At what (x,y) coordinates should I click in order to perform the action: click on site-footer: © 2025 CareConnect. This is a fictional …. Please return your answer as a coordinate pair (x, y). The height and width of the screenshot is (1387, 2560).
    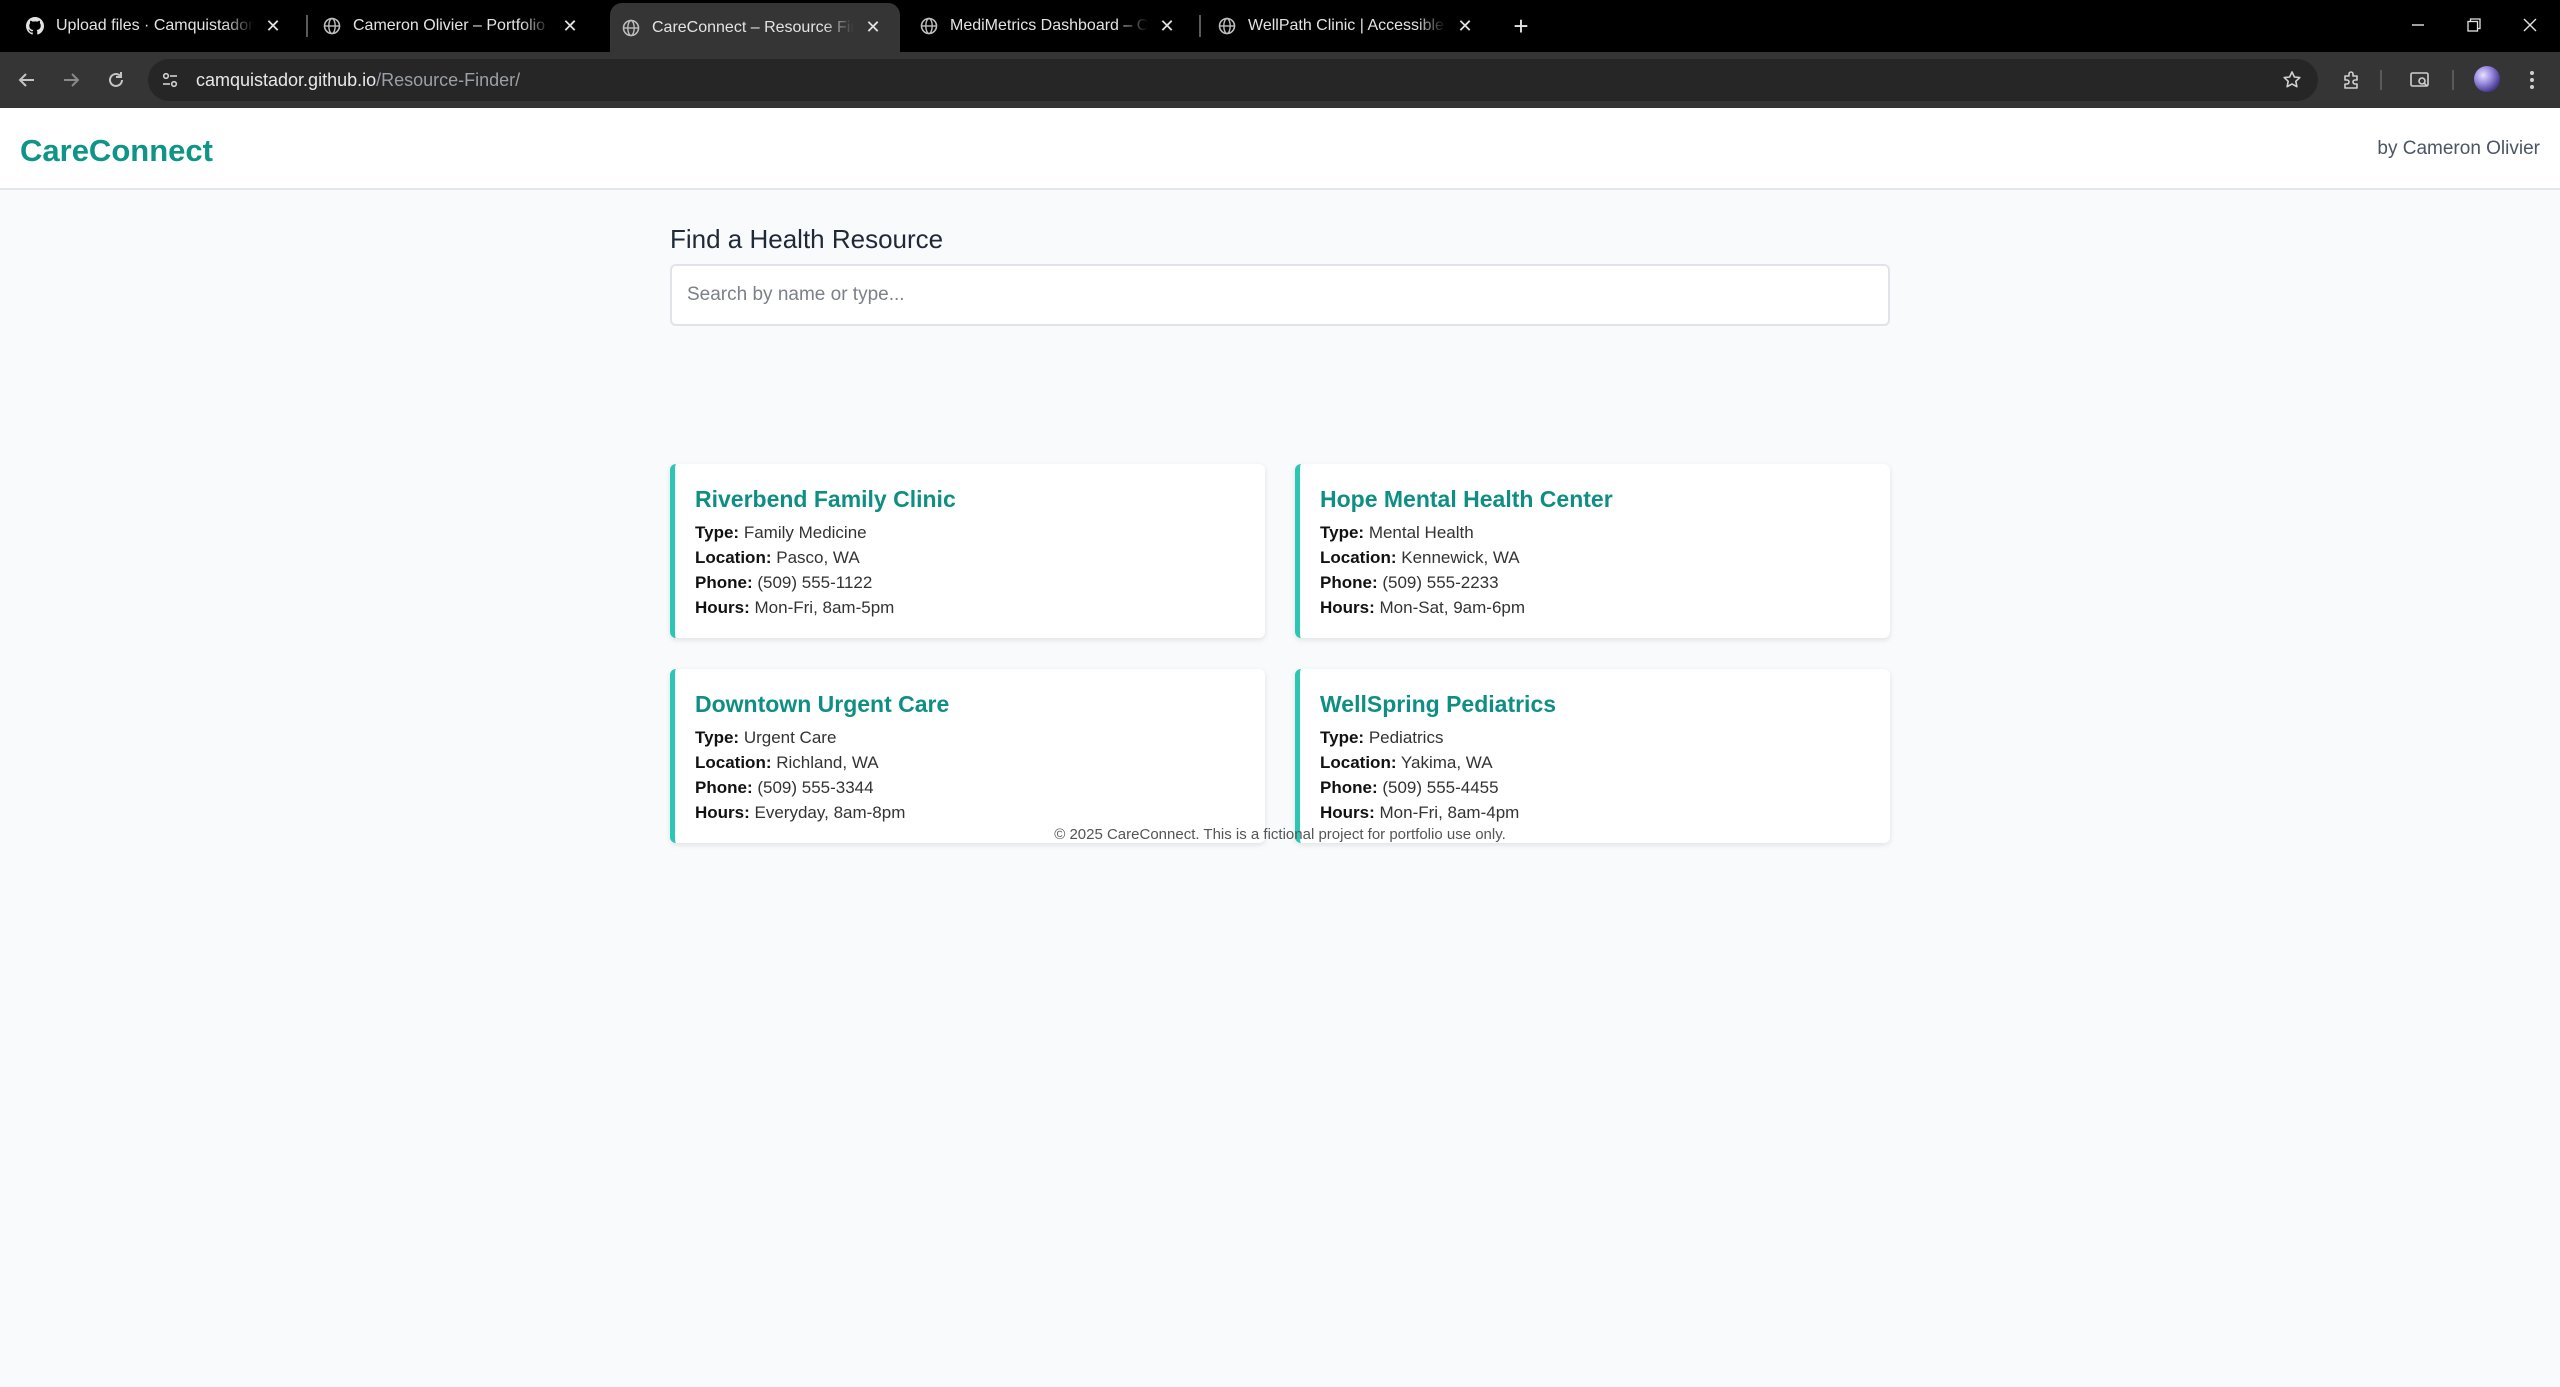
    Looking at the image, I should click on (1280, 834).